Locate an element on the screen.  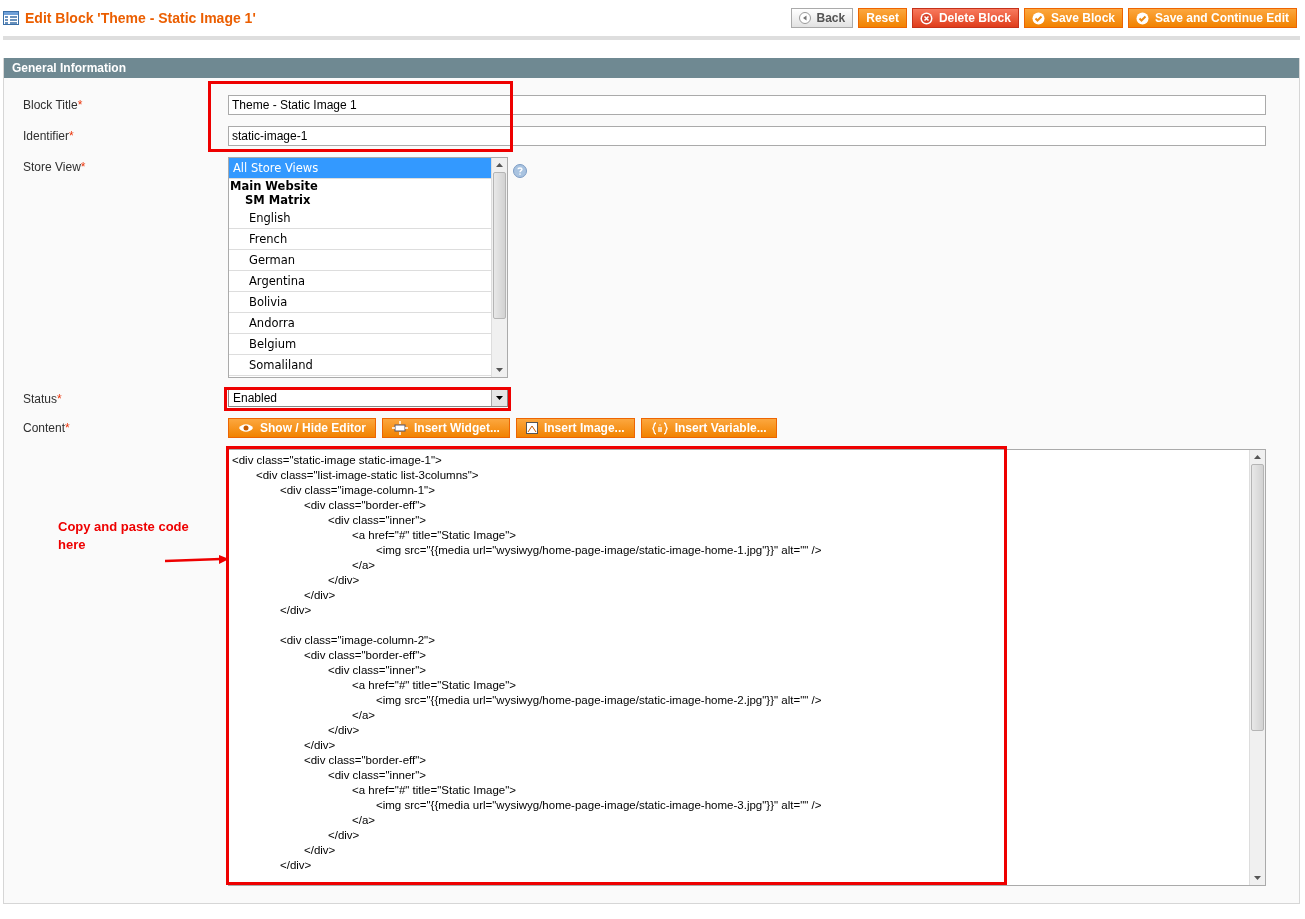
code-line: <div class="list-image-static list-3columns"> is located at coordinates (367, 475).